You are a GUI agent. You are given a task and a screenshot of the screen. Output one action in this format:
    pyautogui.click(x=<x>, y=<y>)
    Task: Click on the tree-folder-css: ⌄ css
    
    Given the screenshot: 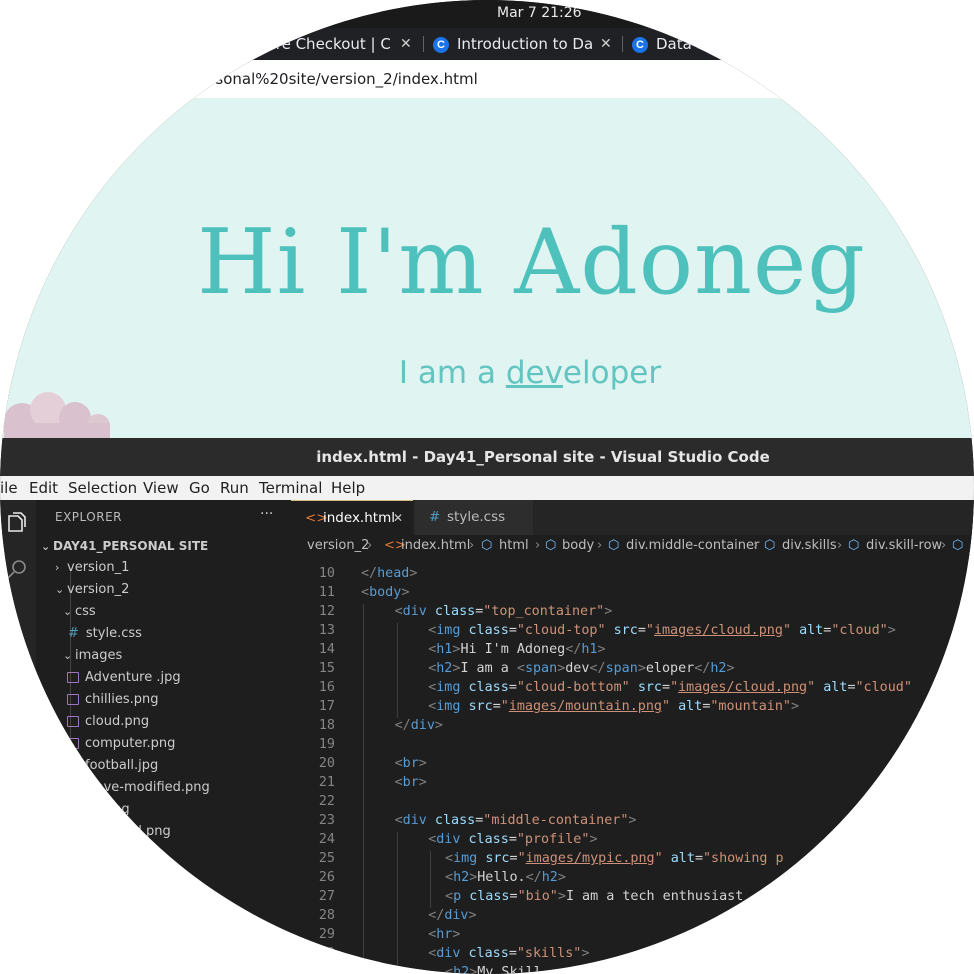 What is the action you would take?
    pyautogui.click(x=79, y=612)
    